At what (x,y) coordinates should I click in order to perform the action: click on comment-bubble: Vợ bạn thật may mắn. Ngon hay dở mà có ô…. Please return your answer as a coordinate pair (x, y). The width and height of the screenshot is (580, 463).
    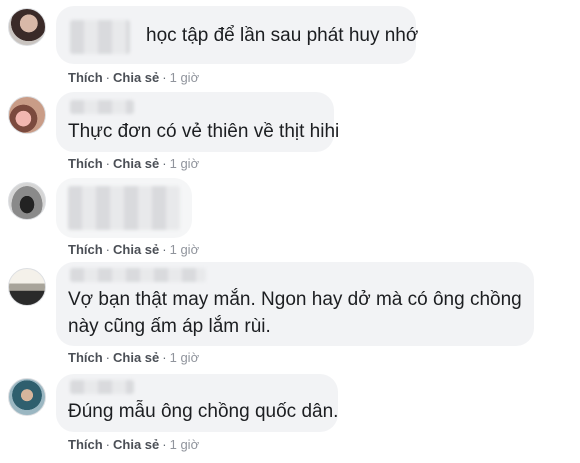
    Looking at the image, I should click on (295, 304).